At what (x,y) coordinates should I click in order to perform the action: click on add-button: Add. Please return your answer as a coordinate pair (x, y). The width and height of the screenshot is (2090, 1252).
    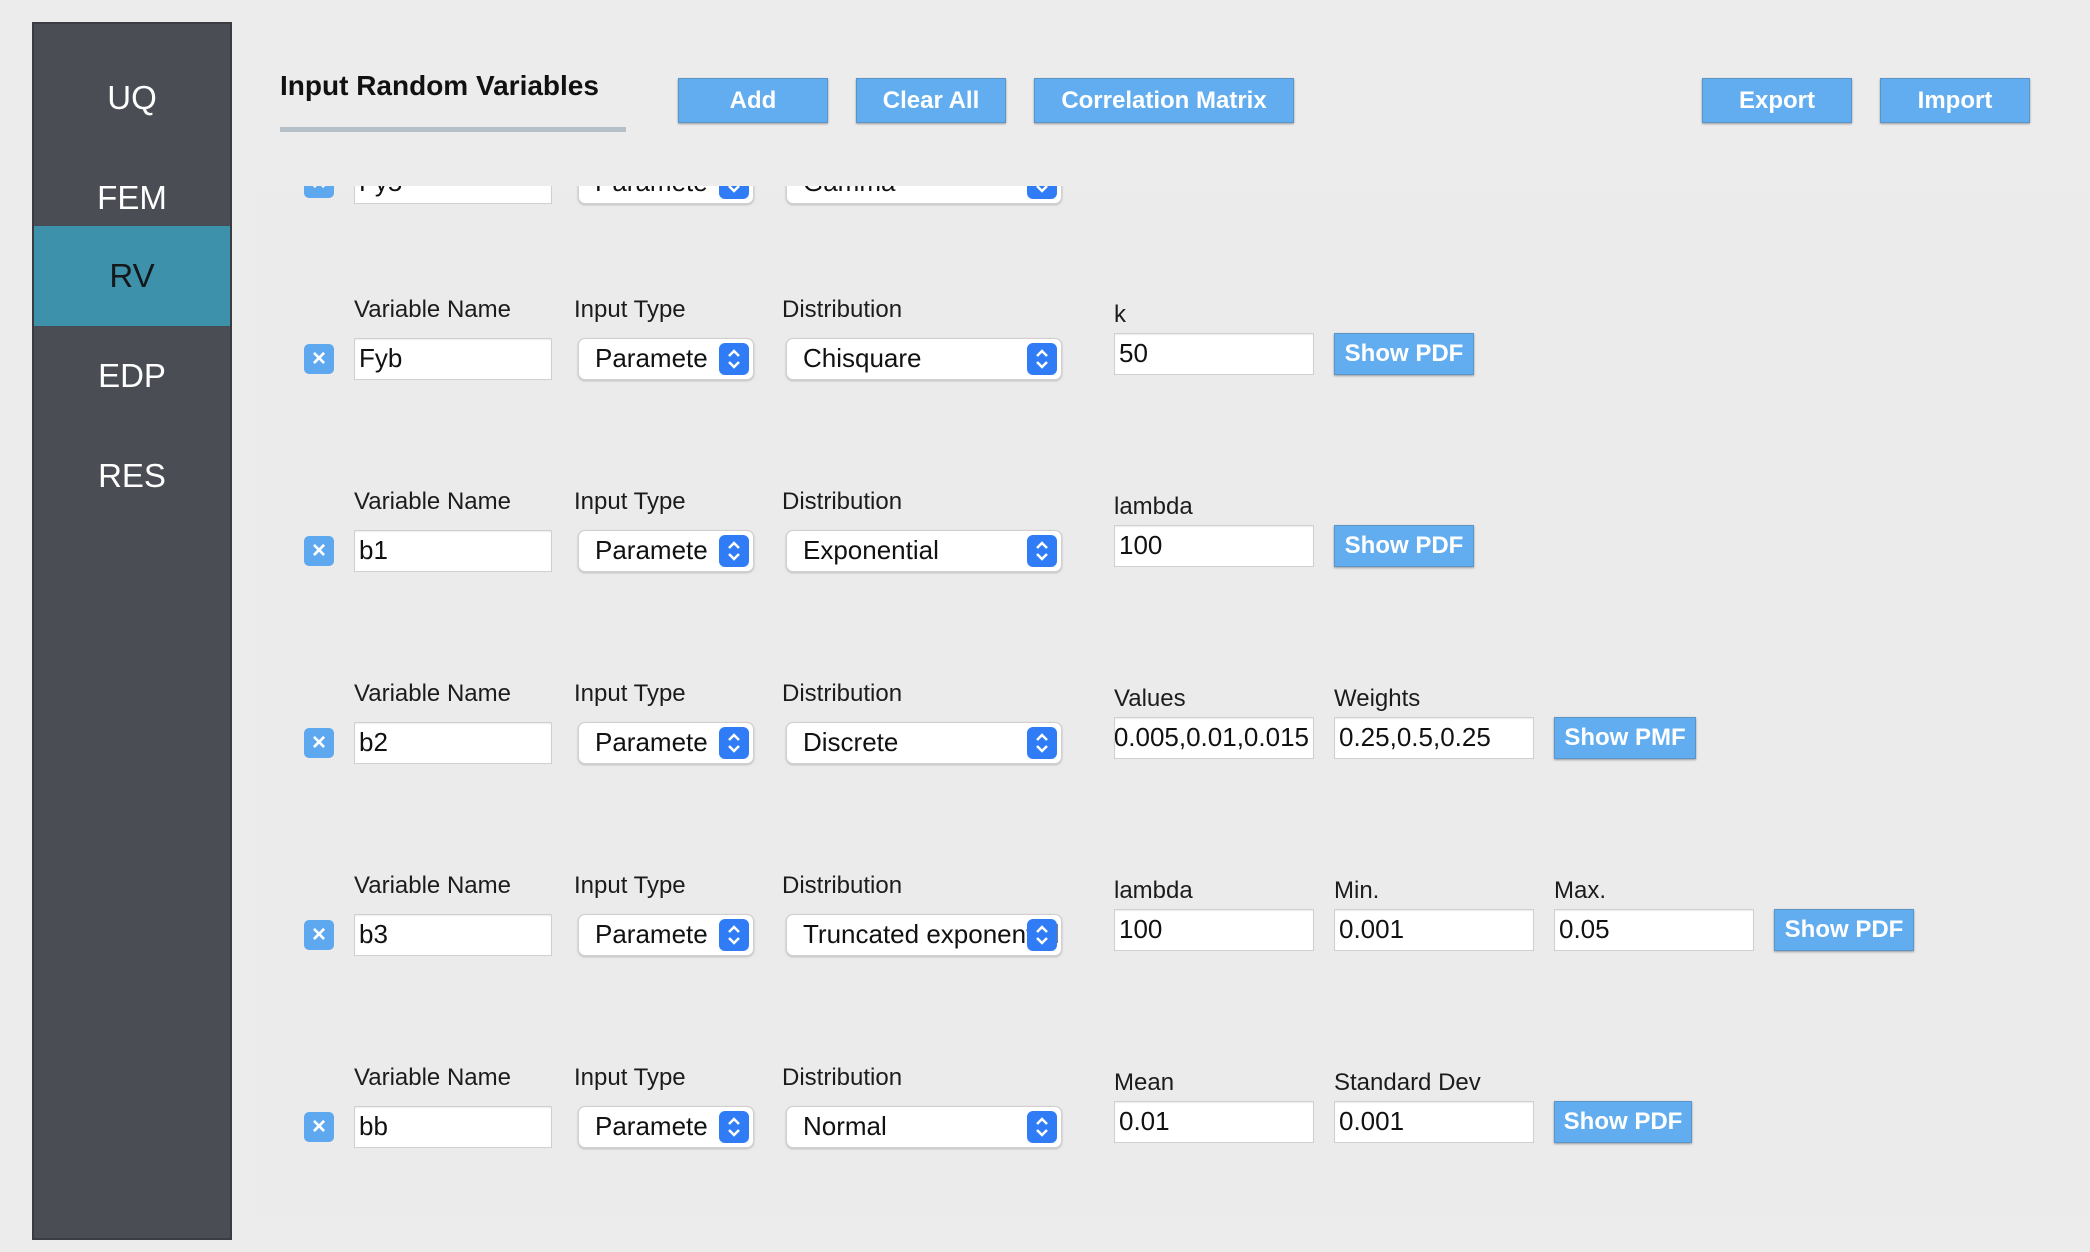
    Looking at the image, I should click on (753, 100).